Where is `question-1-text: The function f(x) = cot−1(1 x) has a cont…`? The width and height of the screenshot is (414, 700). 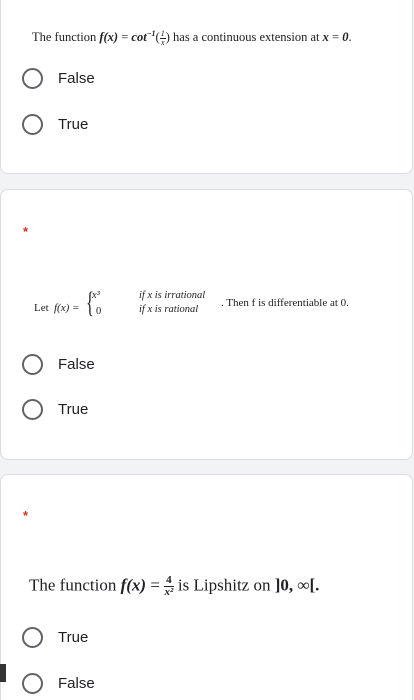
question-1-text: The function f(x) = cot−1(1 x) has a cont… is located at coordinates (192, 37).